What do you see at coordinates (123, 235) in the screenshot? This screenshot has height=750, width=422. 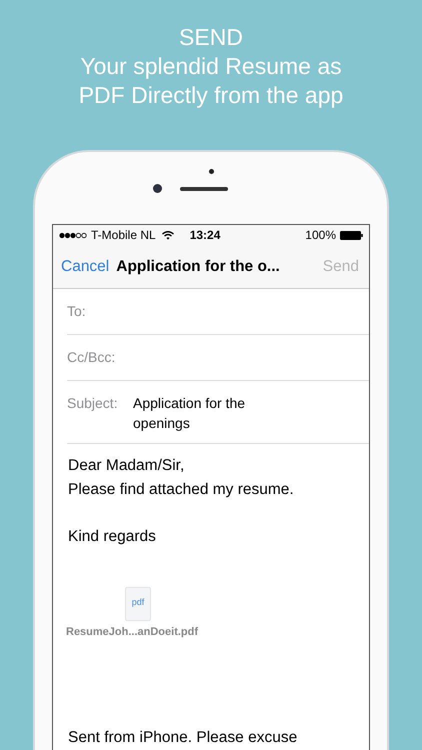 I see `carrier-text: T-Mobile NL` at bounding box center [123, 235].